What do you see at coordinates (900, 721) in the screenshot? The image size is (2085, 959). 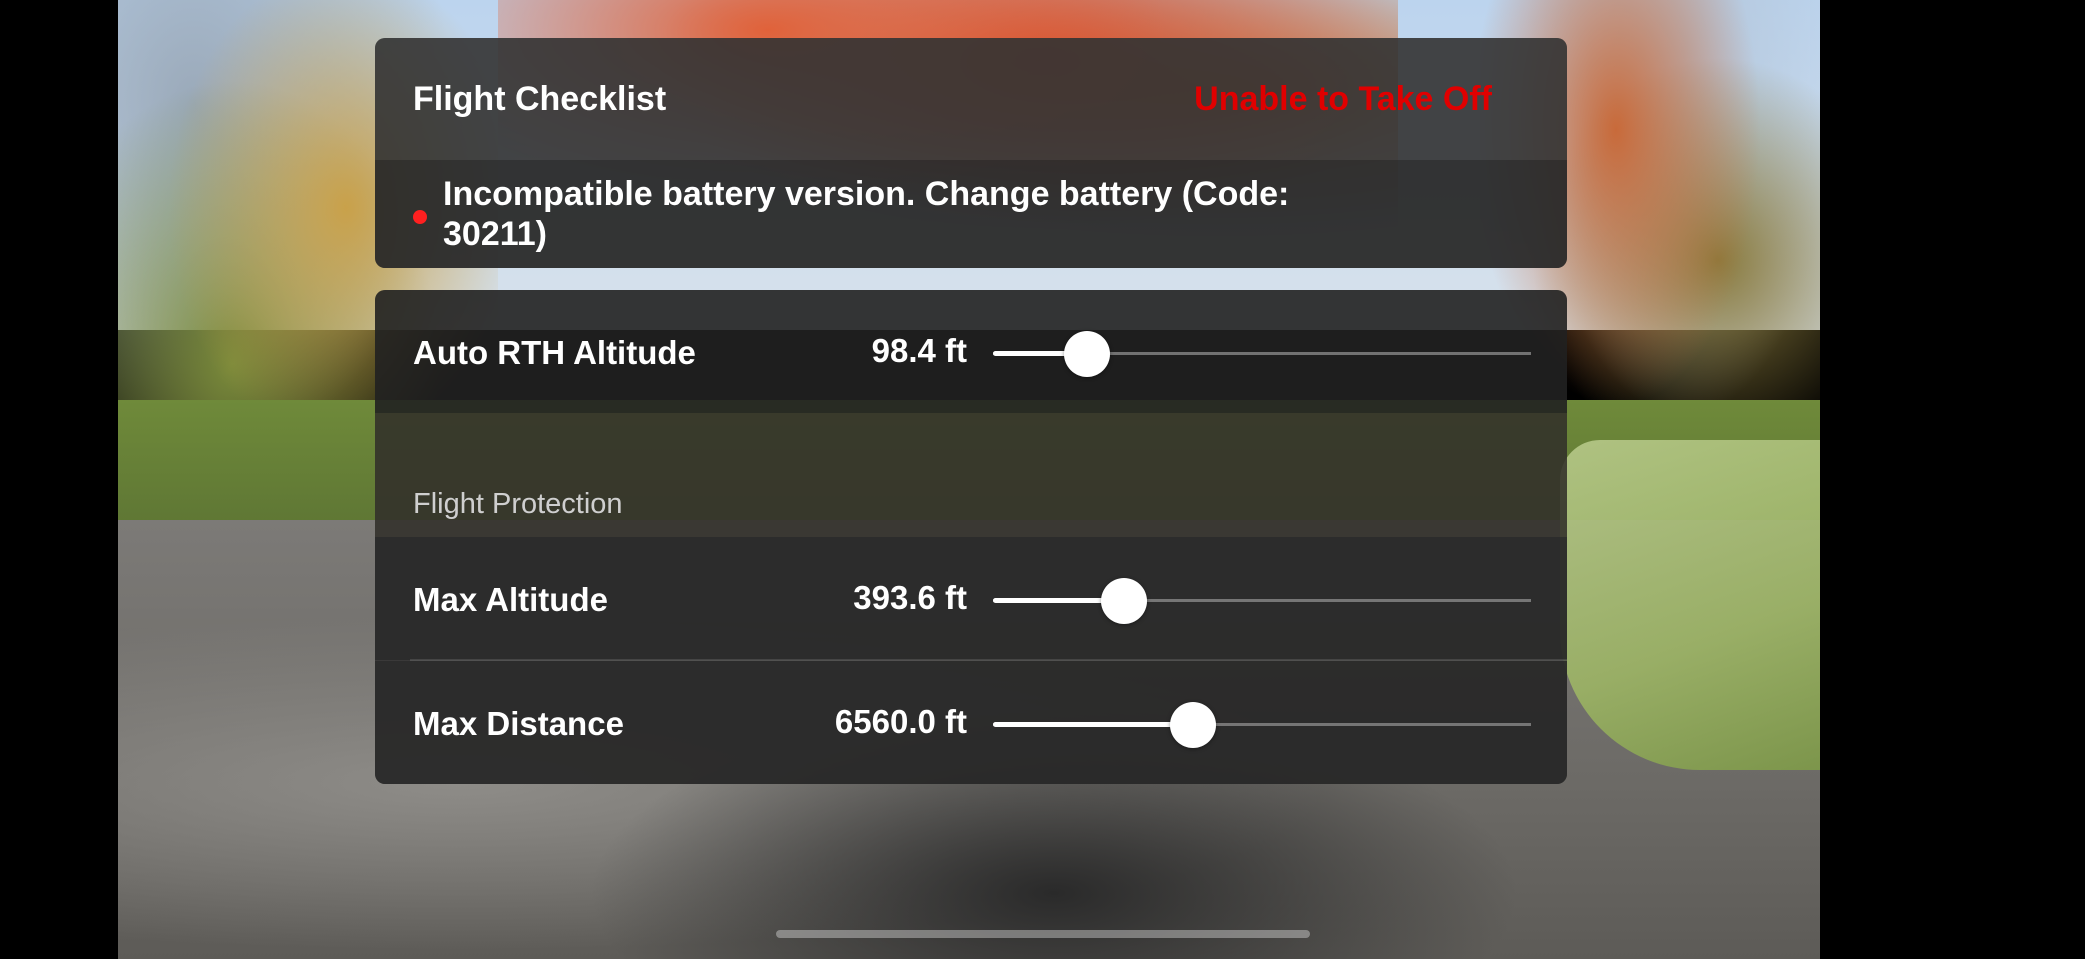 I see `max-distance-value: 6560.0 ft` at bounding box center [900, 721].